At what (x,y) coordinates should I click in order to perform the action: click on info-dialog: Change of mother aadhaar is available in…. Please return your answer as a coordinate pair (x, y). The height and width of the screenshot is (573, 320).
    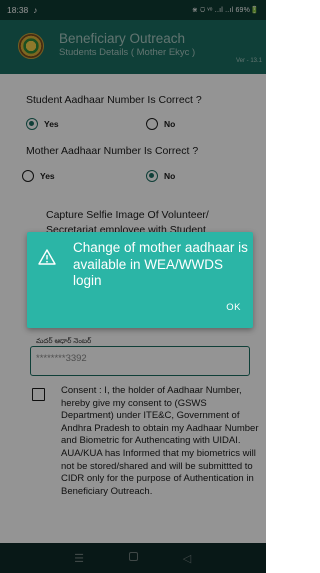
    Looking at the image, I should click on (140, 280).